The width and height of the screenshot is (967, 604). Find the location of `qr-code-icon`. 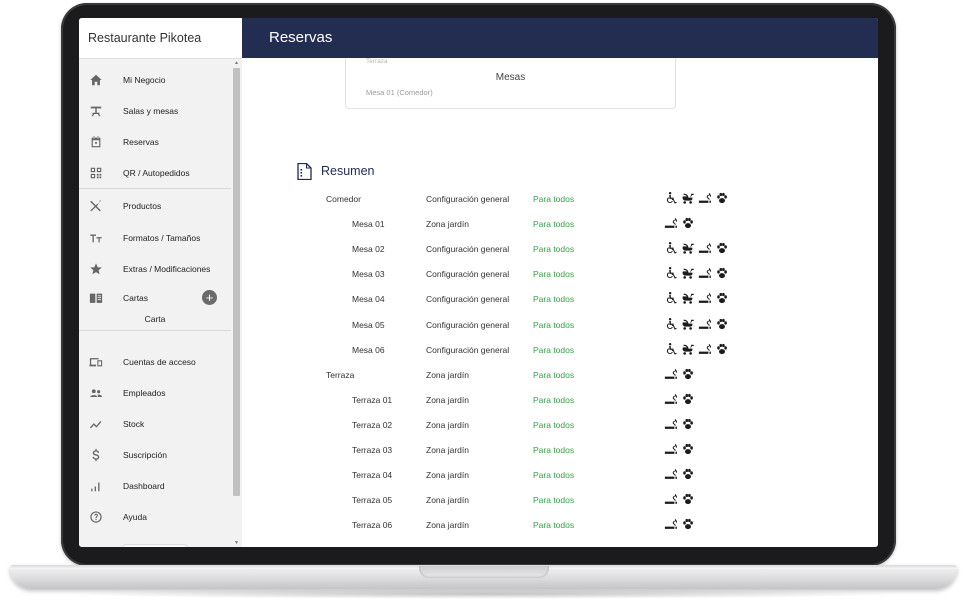

qr-code-icon is located at coordinates (96, 173).